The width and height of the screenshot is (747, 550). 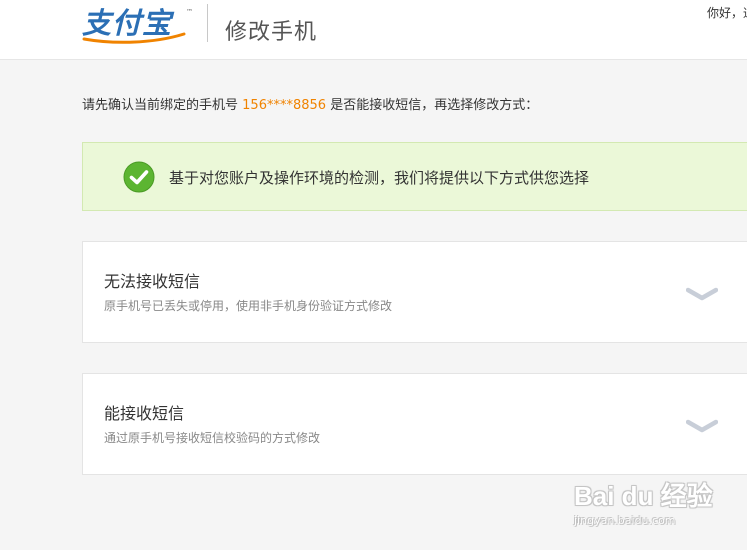 I want to click on check-circle-icon, so click(x=139, y=177).